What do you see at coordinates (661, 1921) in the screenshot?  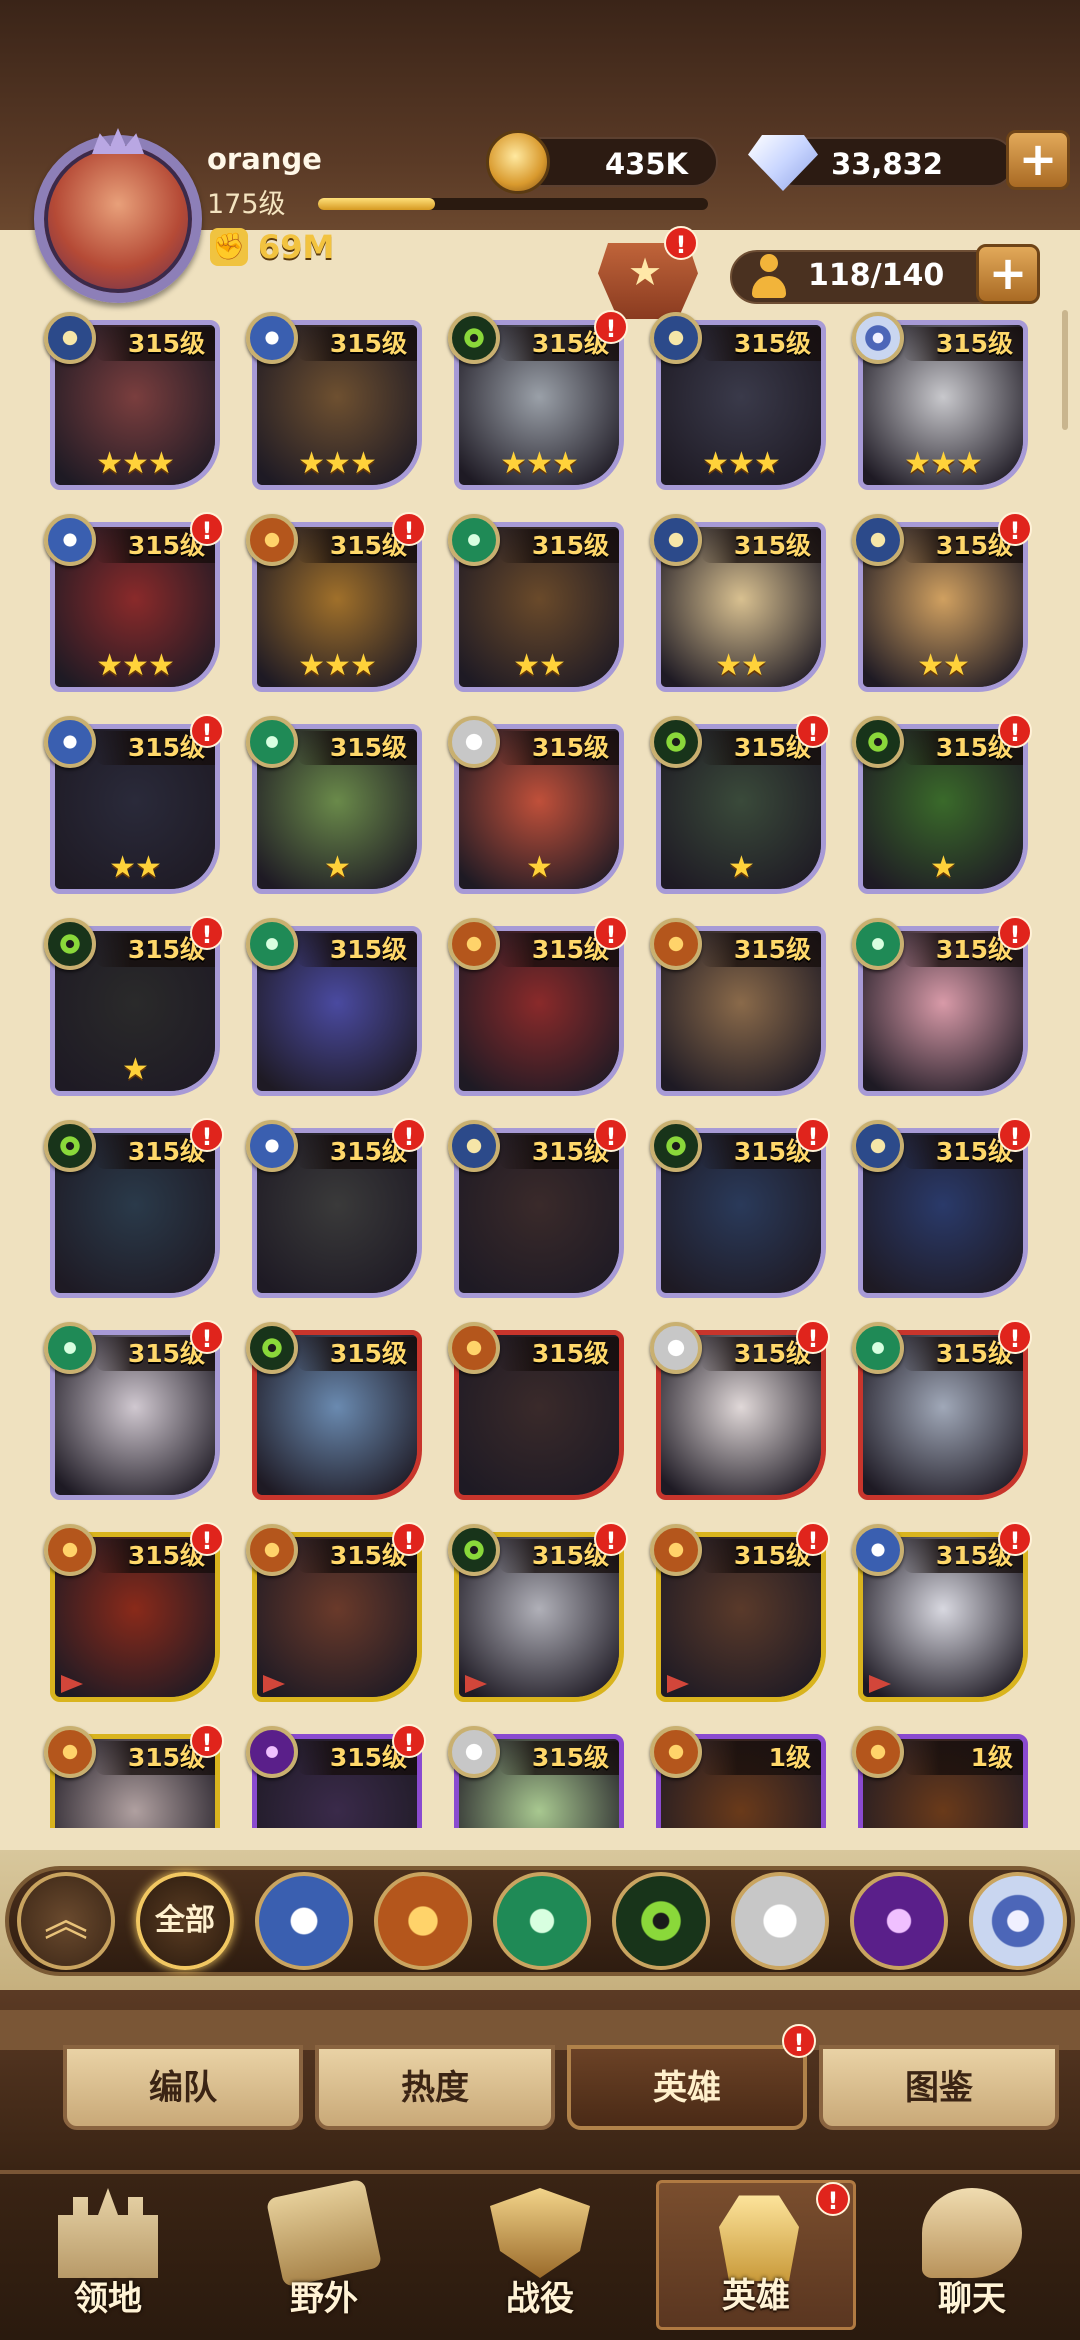 I see `filter-grave-icon` at bounding box center [661, 1921].